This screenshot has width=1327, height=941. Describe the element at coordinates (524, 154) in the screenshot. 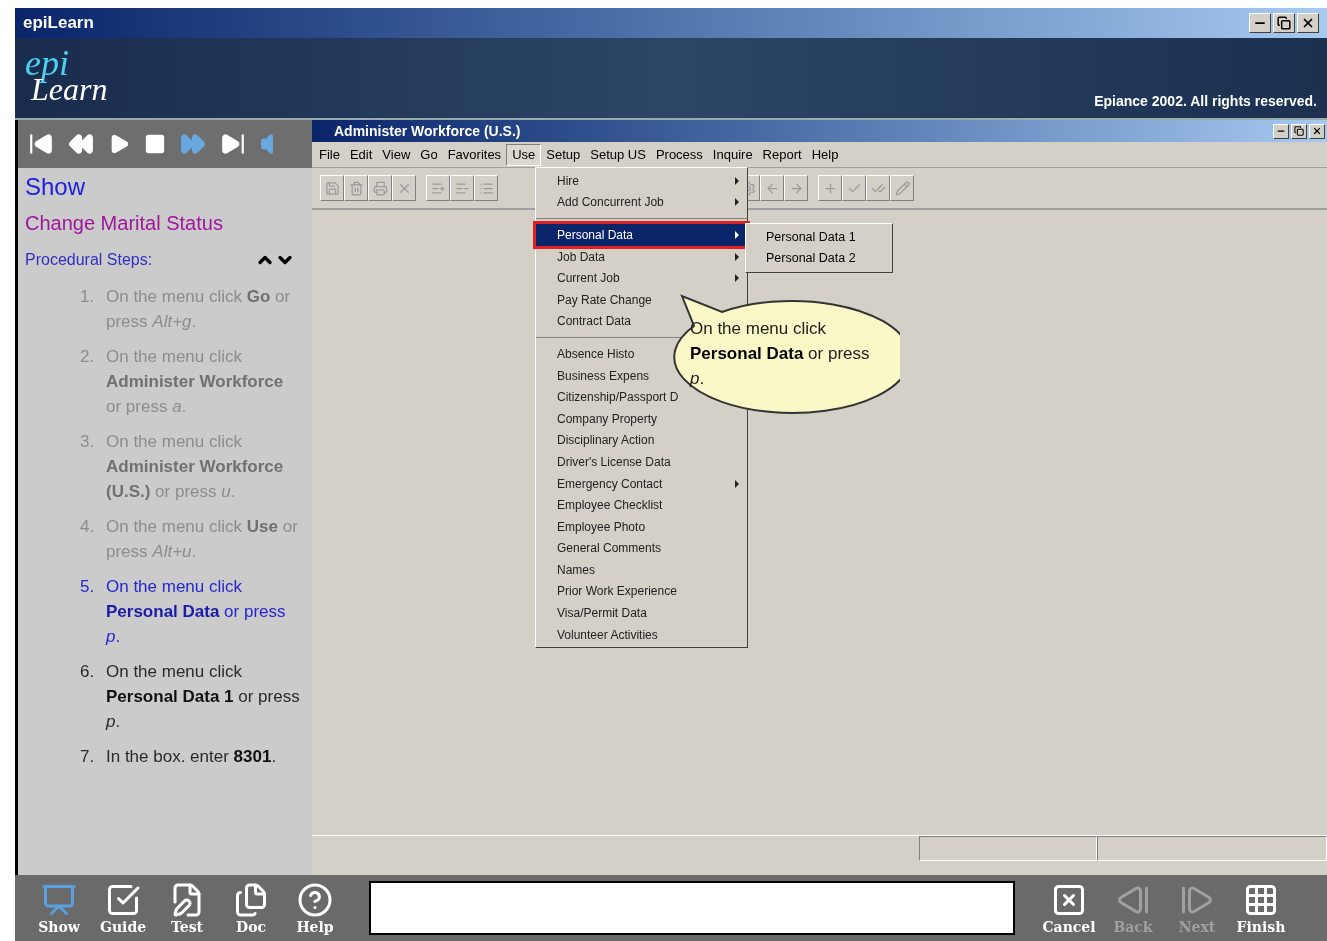

I see `menu-bar-item: Use` at that location.